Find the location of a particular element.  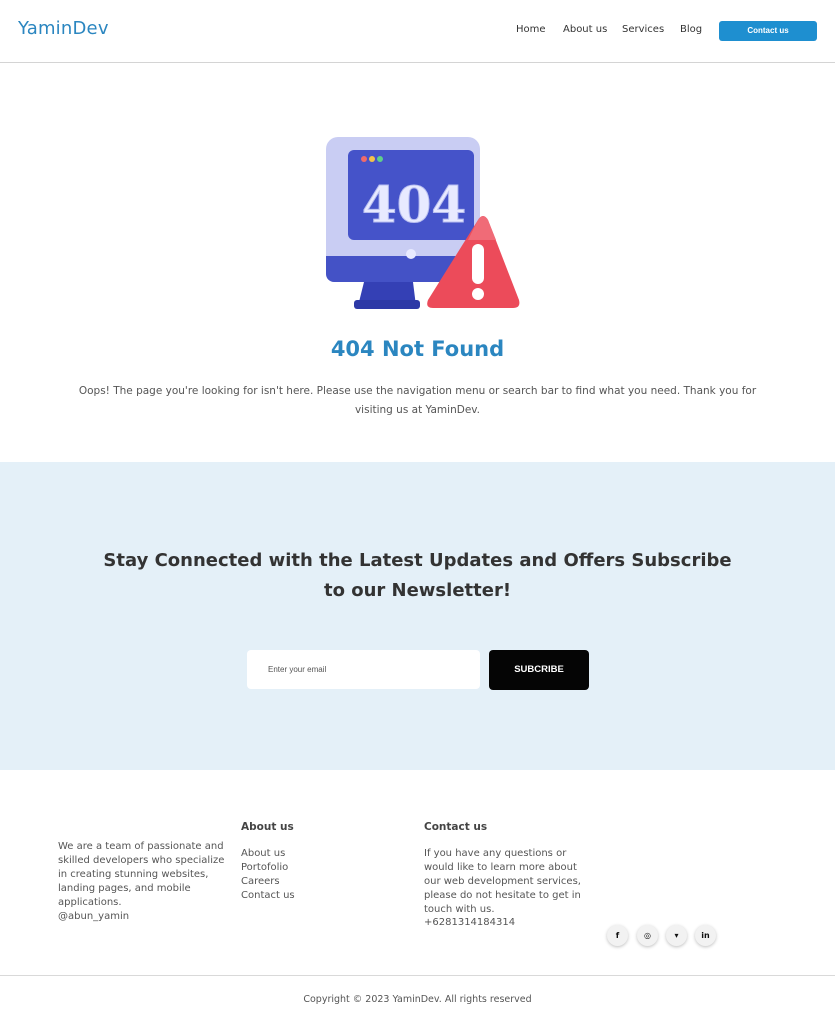

footer-links: About us Portofolio Careers Contact us is located at coordinates (268, 875).